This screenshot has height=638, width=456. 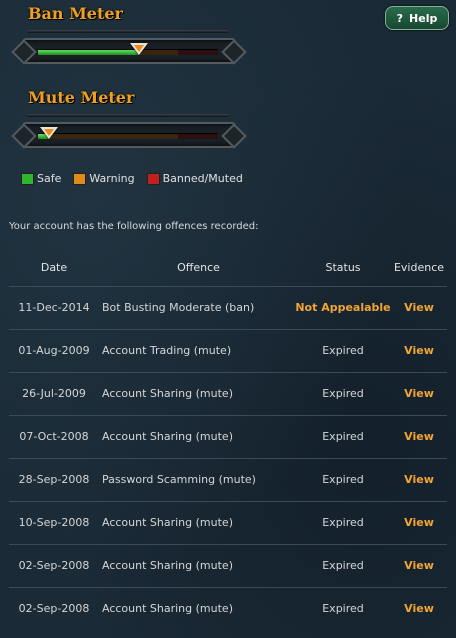 I want to click on meter-legend: Safe Warning Banned/Muted, so click(x=132, y=178).